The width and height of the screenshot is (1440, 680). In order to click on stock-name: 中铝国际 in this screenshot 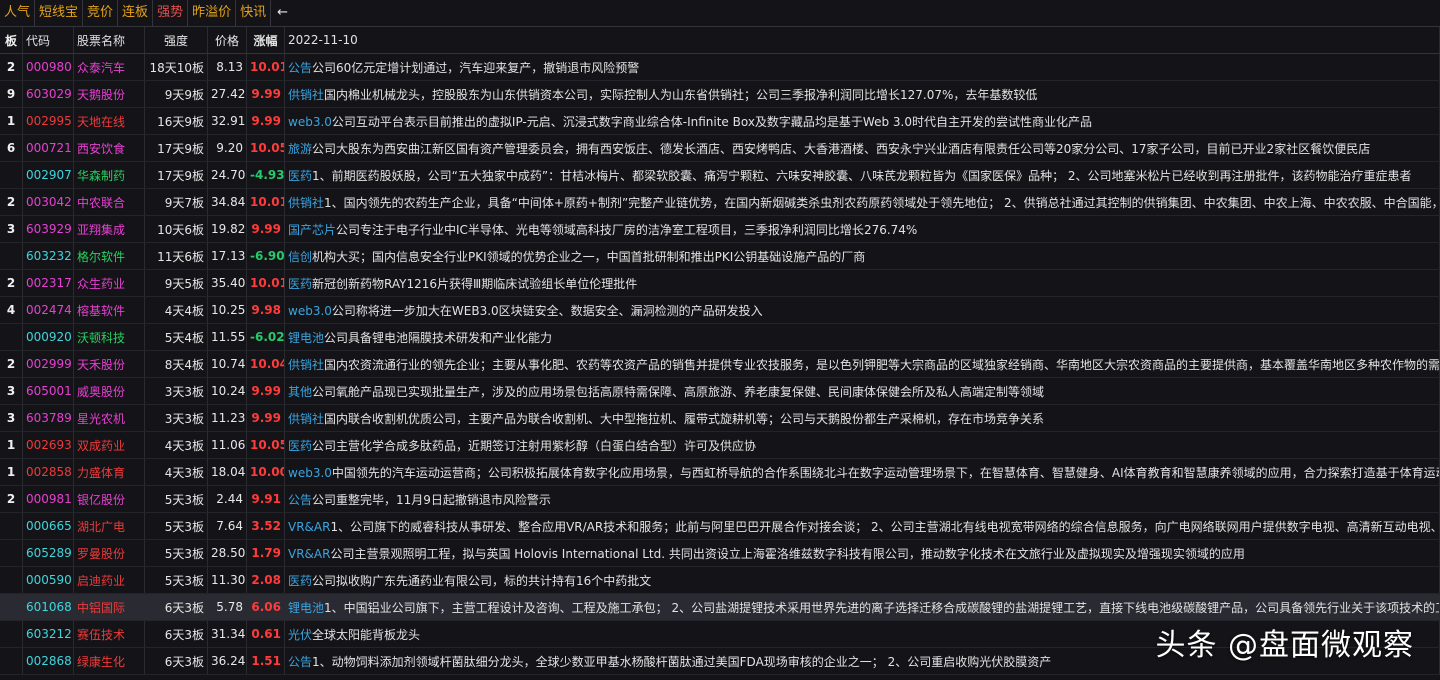, I will do `click(109, 607)`.